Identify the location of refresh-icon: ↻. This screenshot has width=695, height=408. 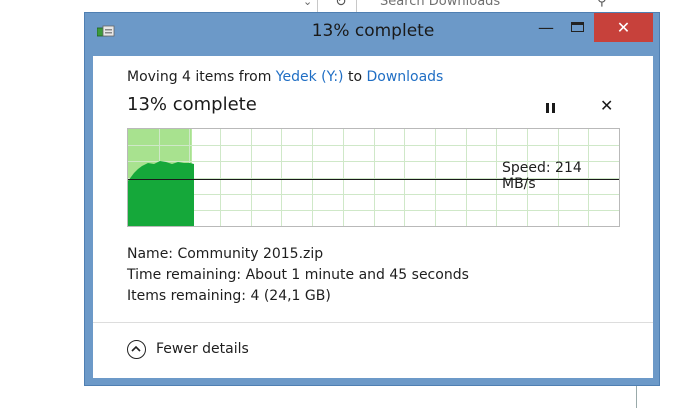
(341, 5).